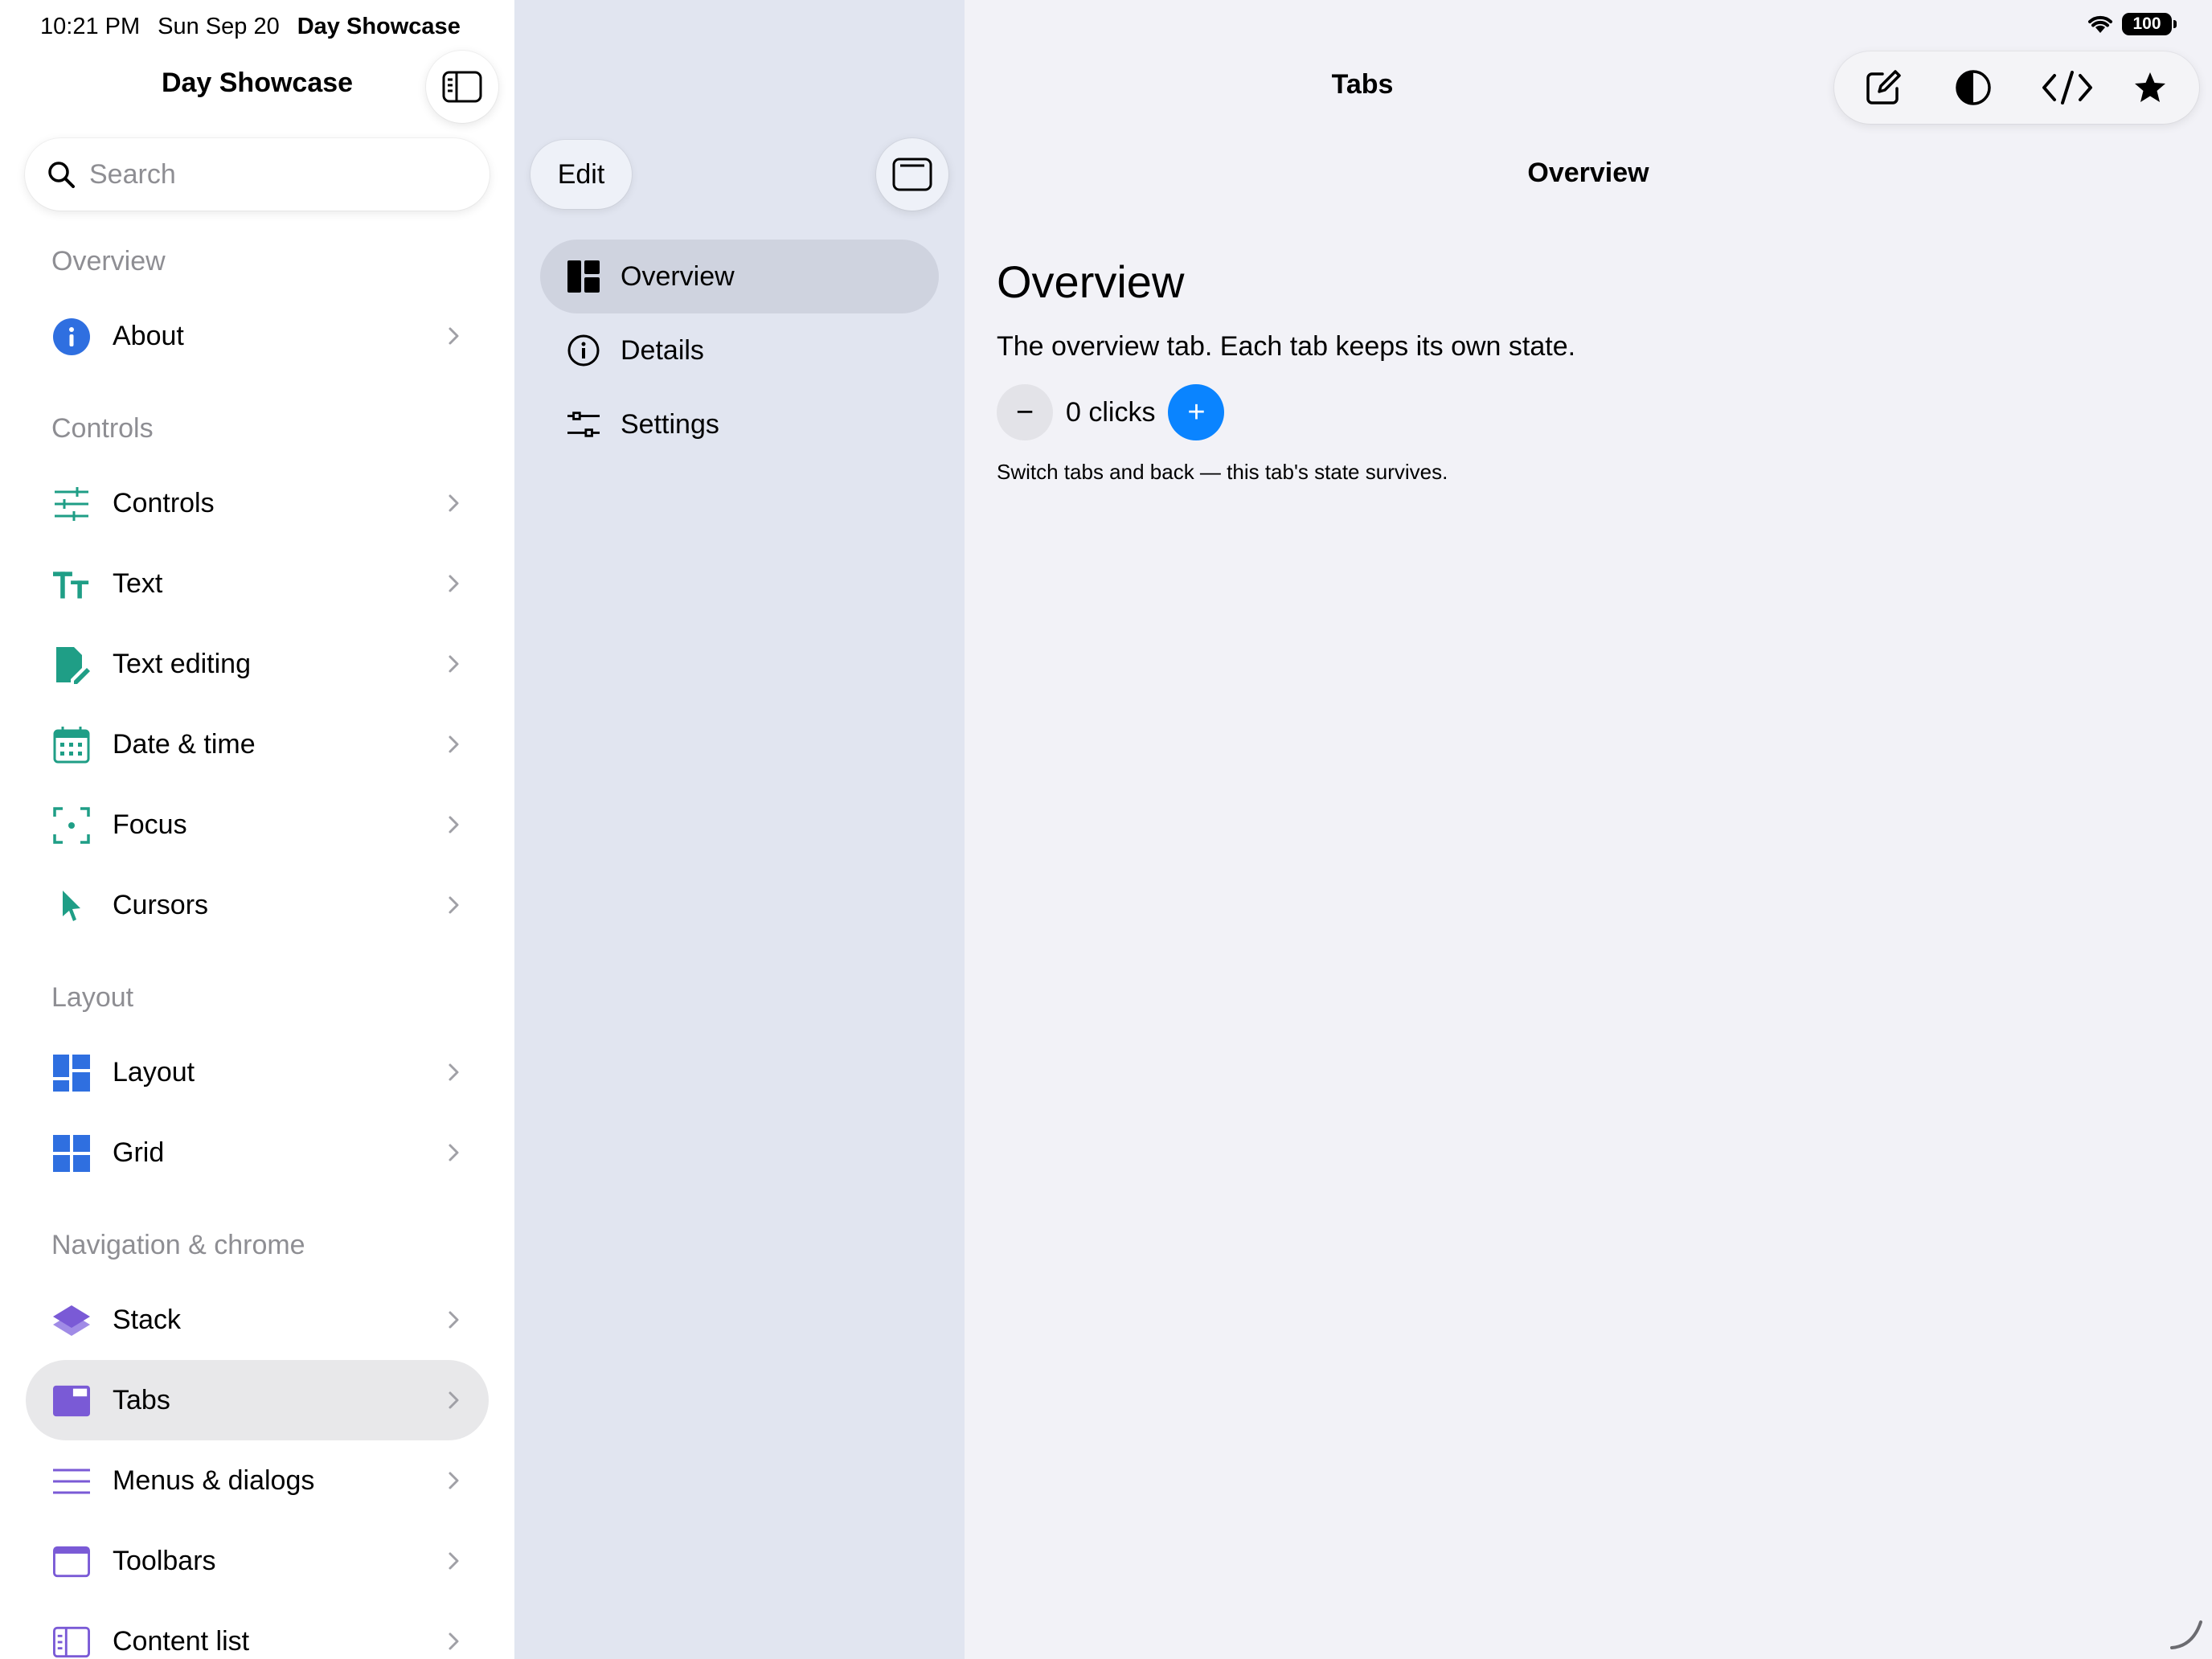  I want to click on appearance-toggle-button, so click(1973, 87).